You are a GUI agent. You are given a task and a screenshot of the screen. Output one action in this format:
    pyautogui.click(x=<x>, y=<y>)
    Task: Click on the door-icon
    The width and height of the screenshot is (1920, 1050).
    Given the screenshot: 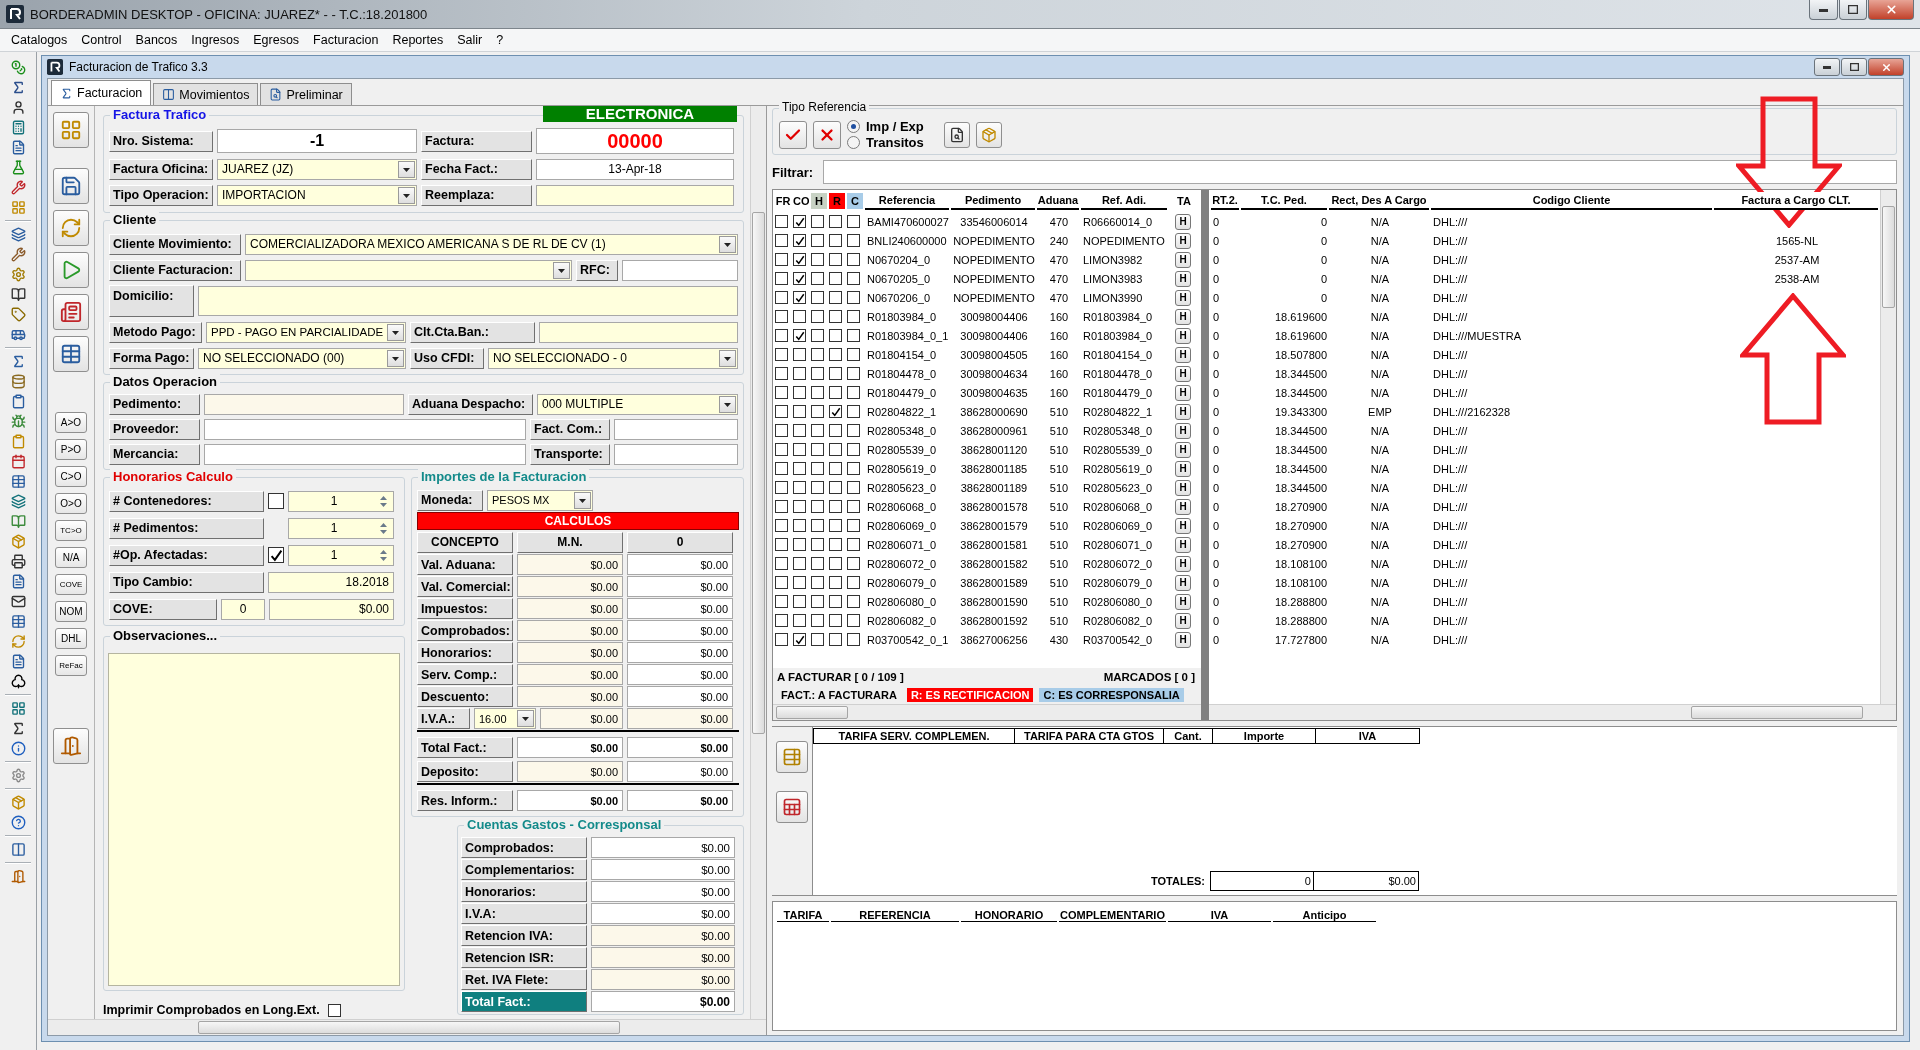 What is the action you would take?
    pyautogui.click(x=18, y=876)
    